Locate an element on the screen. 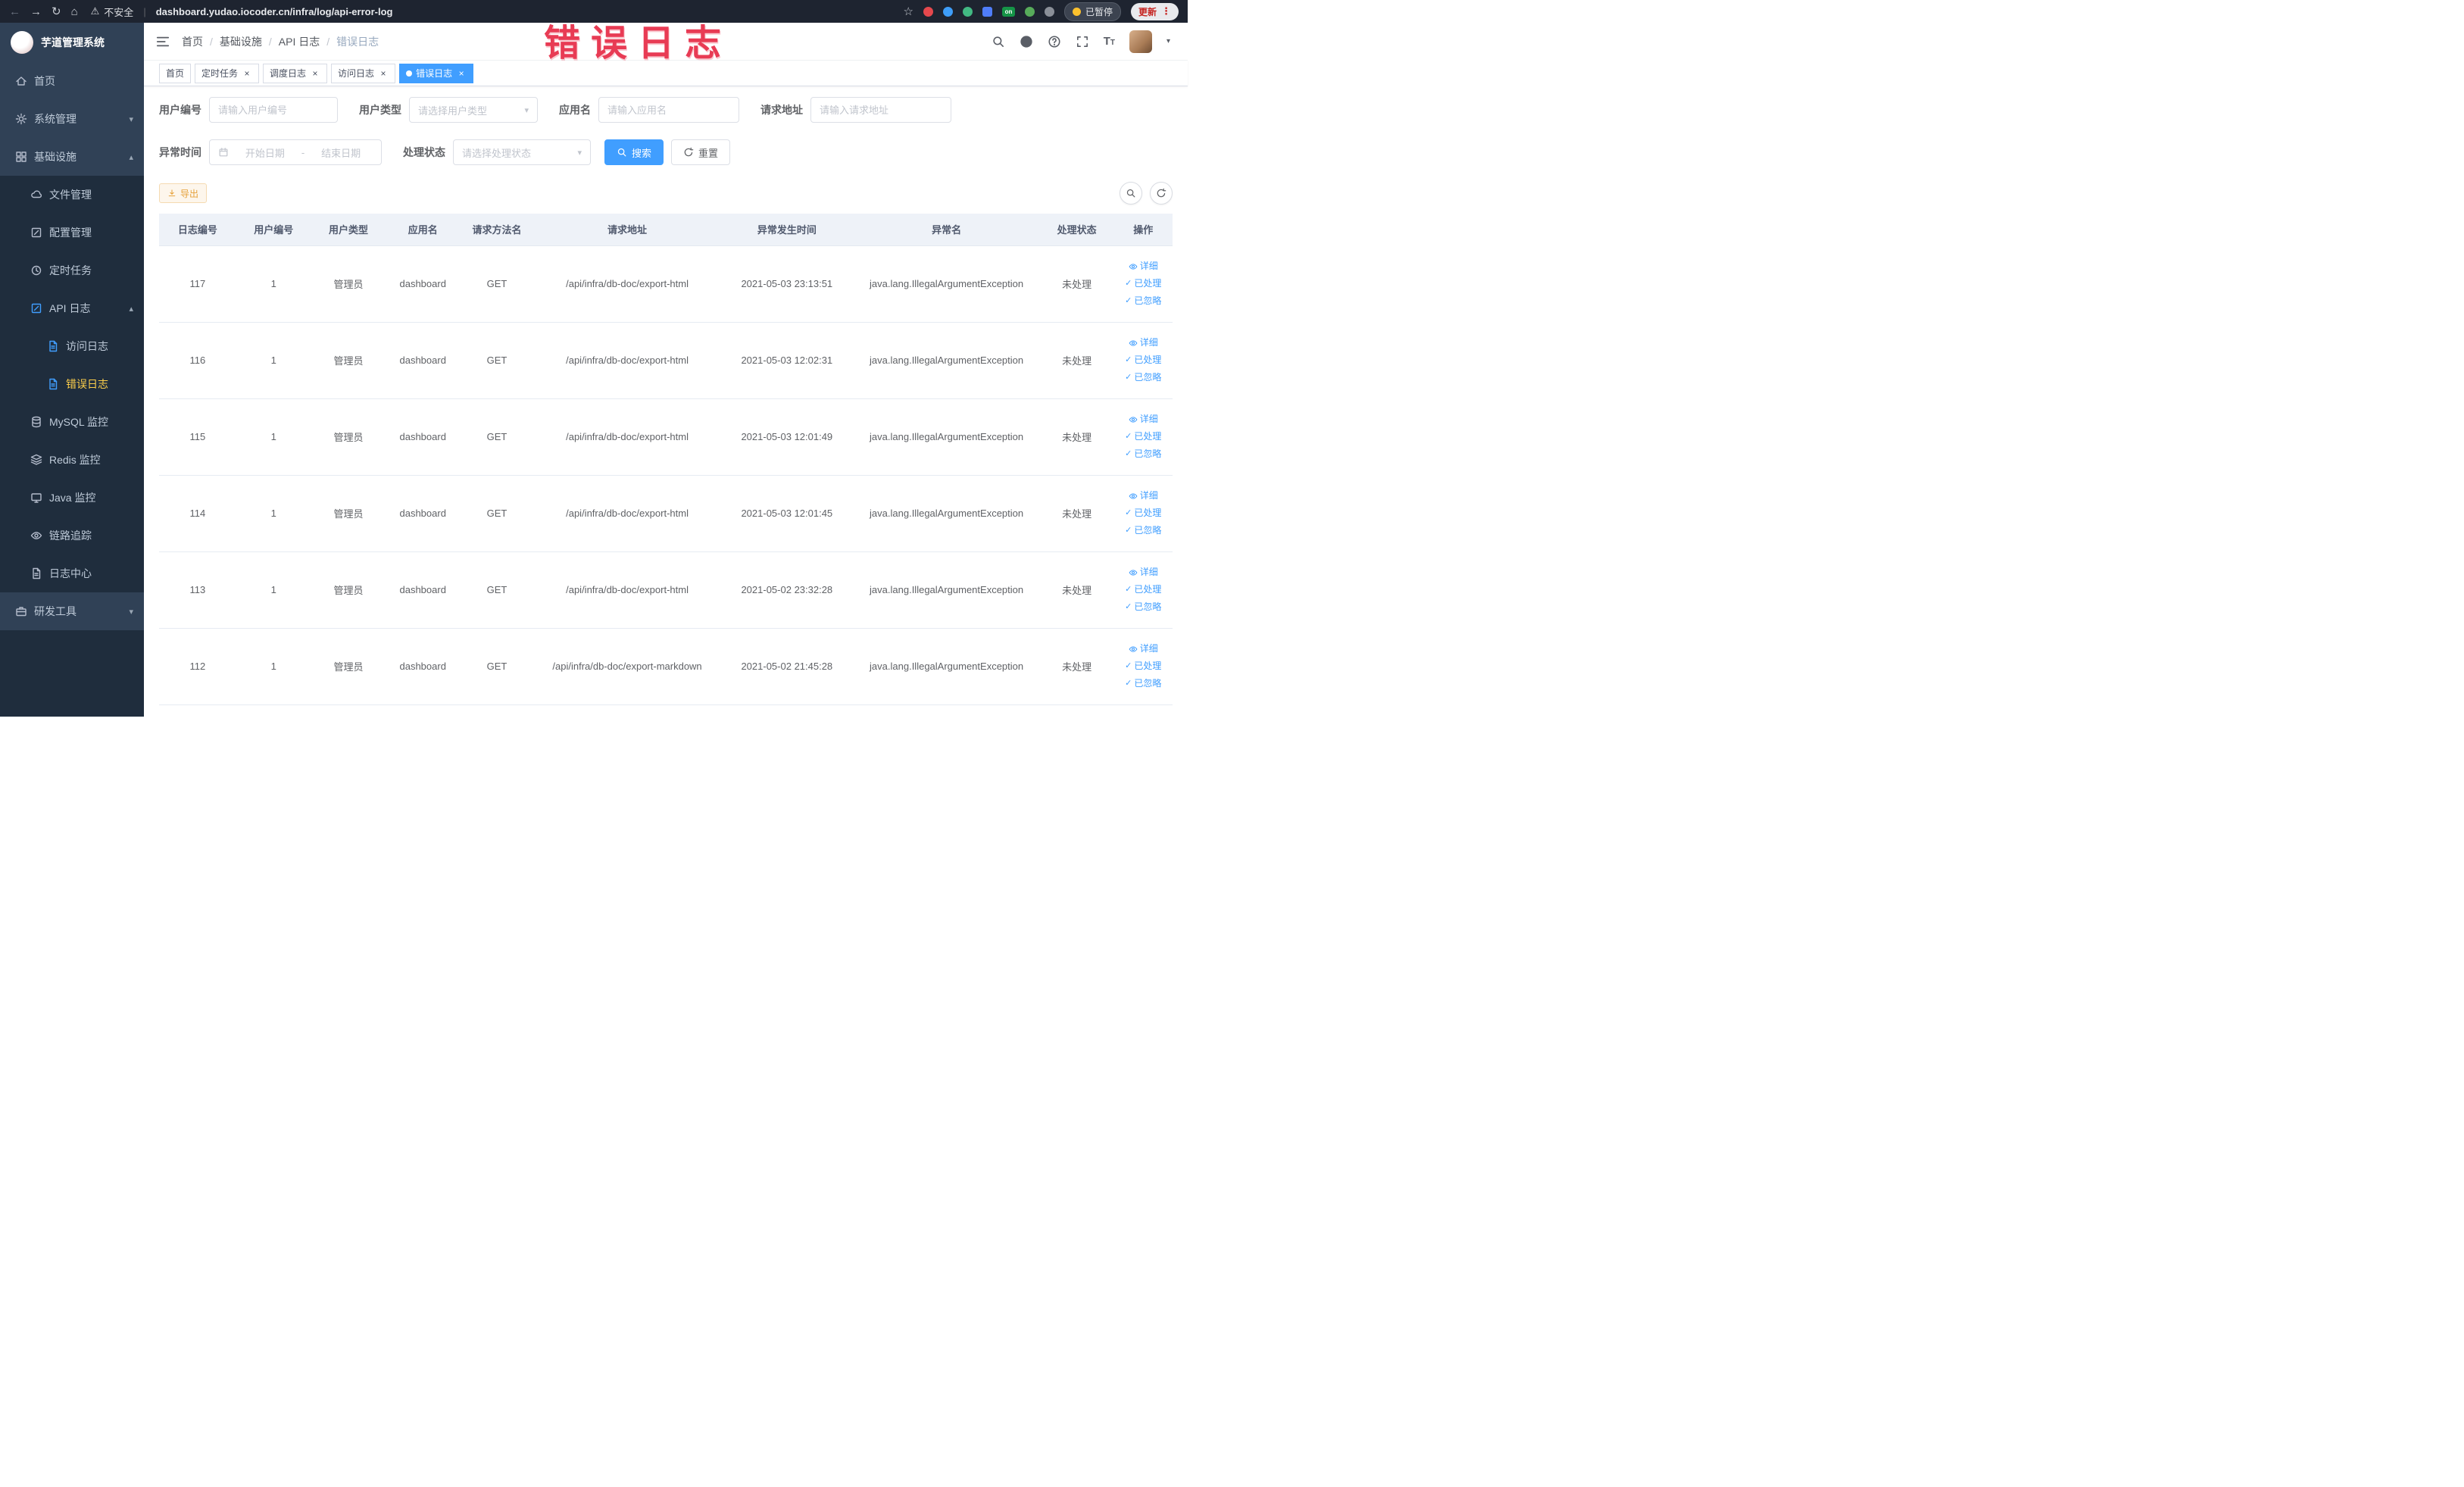  tab-schedule-log: 调度日志 × is located at coordinates (295, 73).